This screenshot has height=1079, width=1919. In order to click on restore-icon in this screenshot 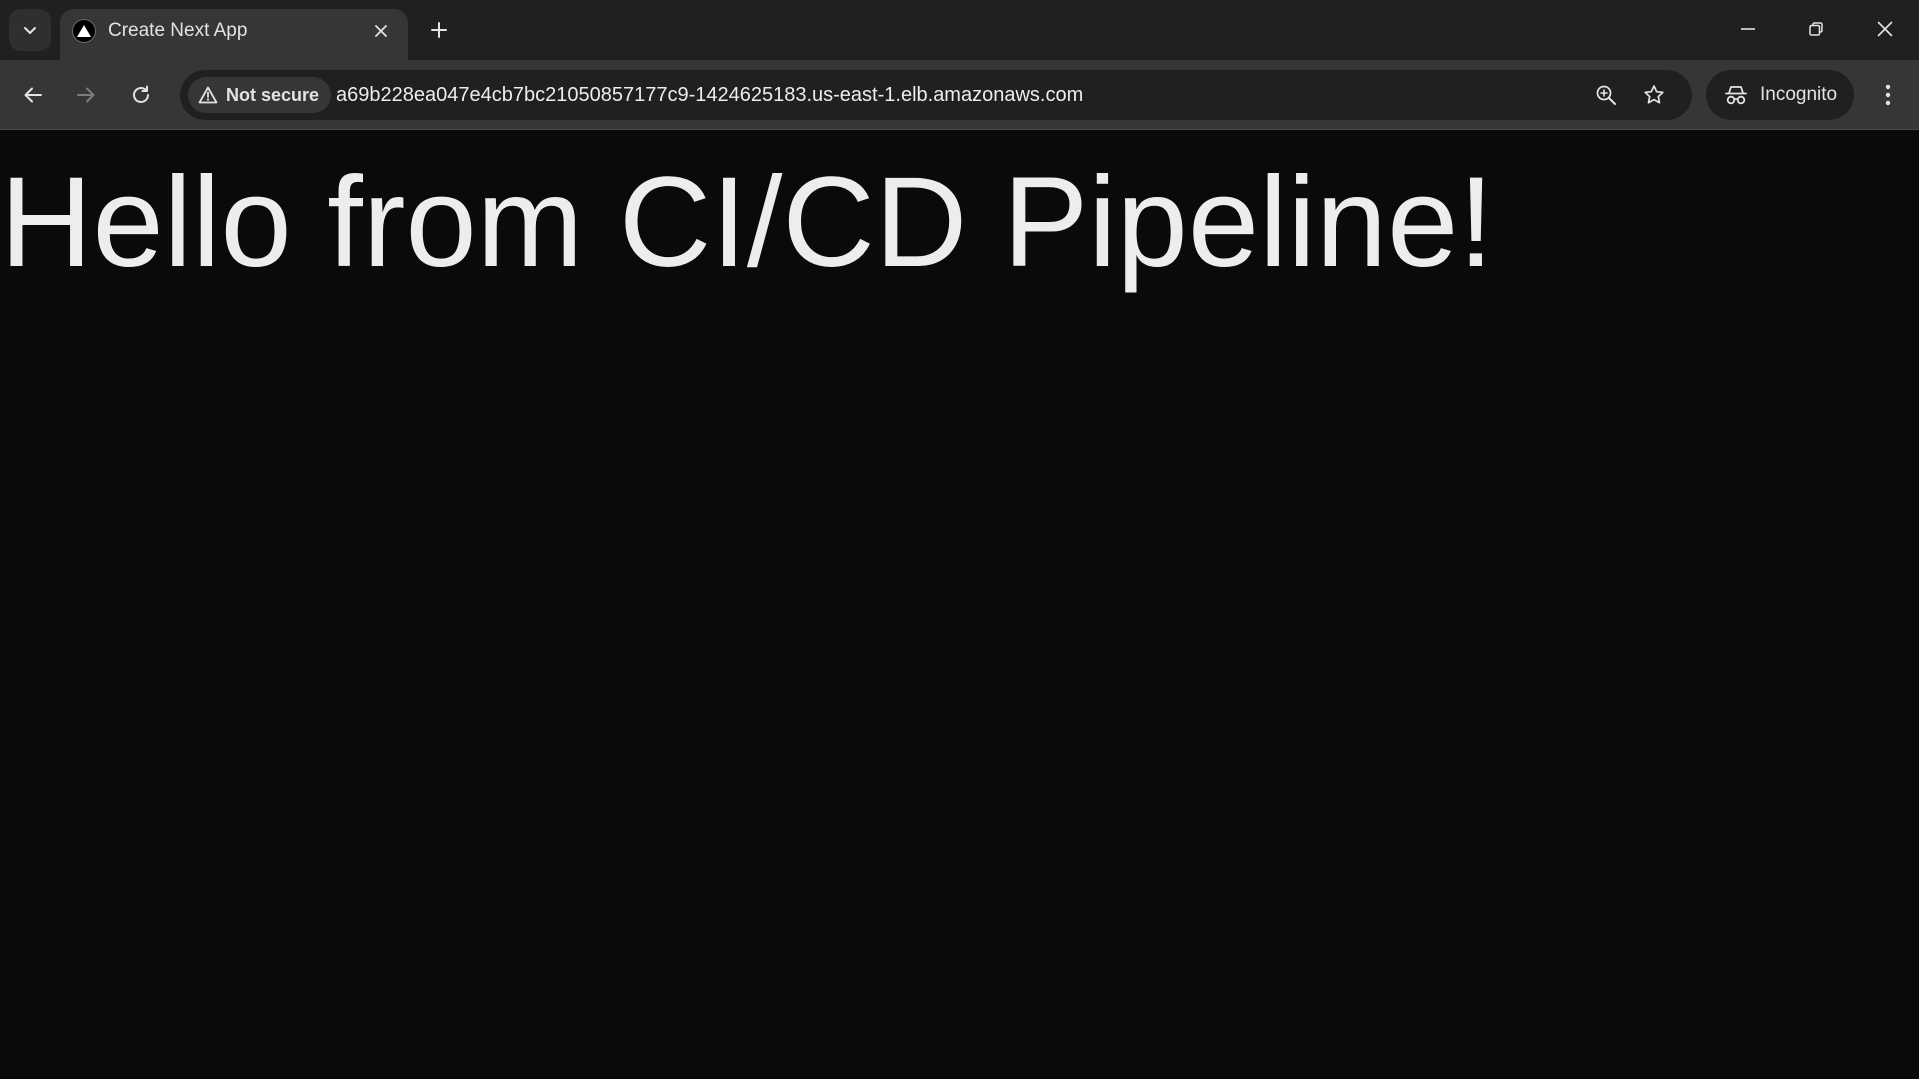, I will do `click(1816, 29)`.